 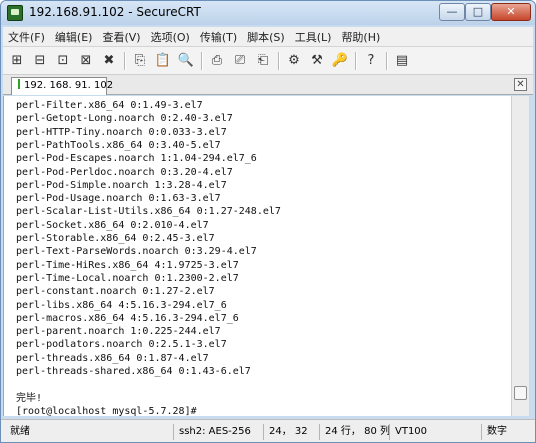 What do you see at coordinates (121, 37) in the screenshot?
I see `menu-view: 查看(V)` at bounding box center [121, 37].